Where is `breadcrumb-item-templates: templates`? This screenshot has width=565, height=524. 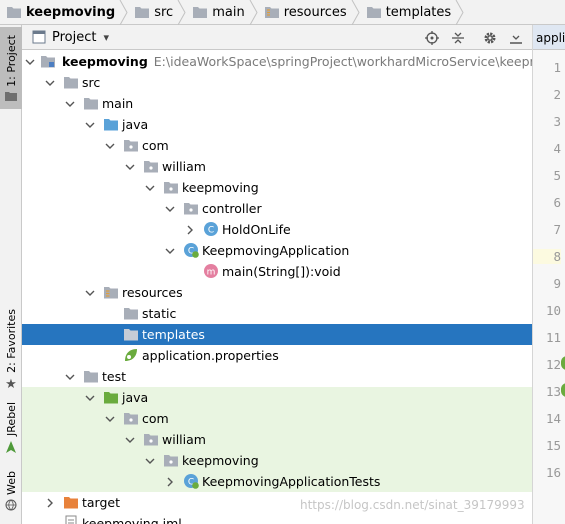 breadcrumb-item-templates: templates is located at coordinates (407, 12).